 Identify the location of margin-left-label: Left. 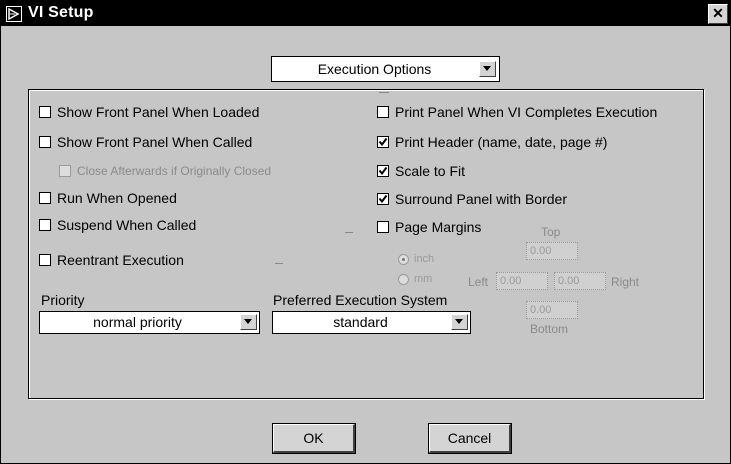
(478, 282).